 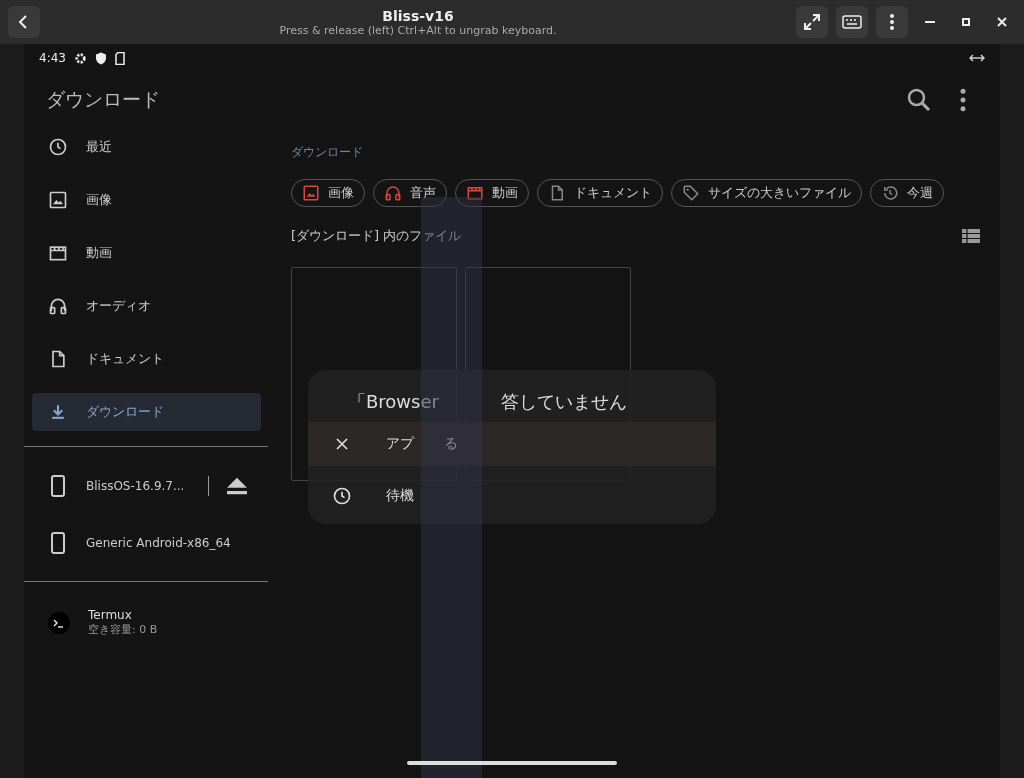 I want to click on app-title: ダウンロード, so click(x=103, y=99).